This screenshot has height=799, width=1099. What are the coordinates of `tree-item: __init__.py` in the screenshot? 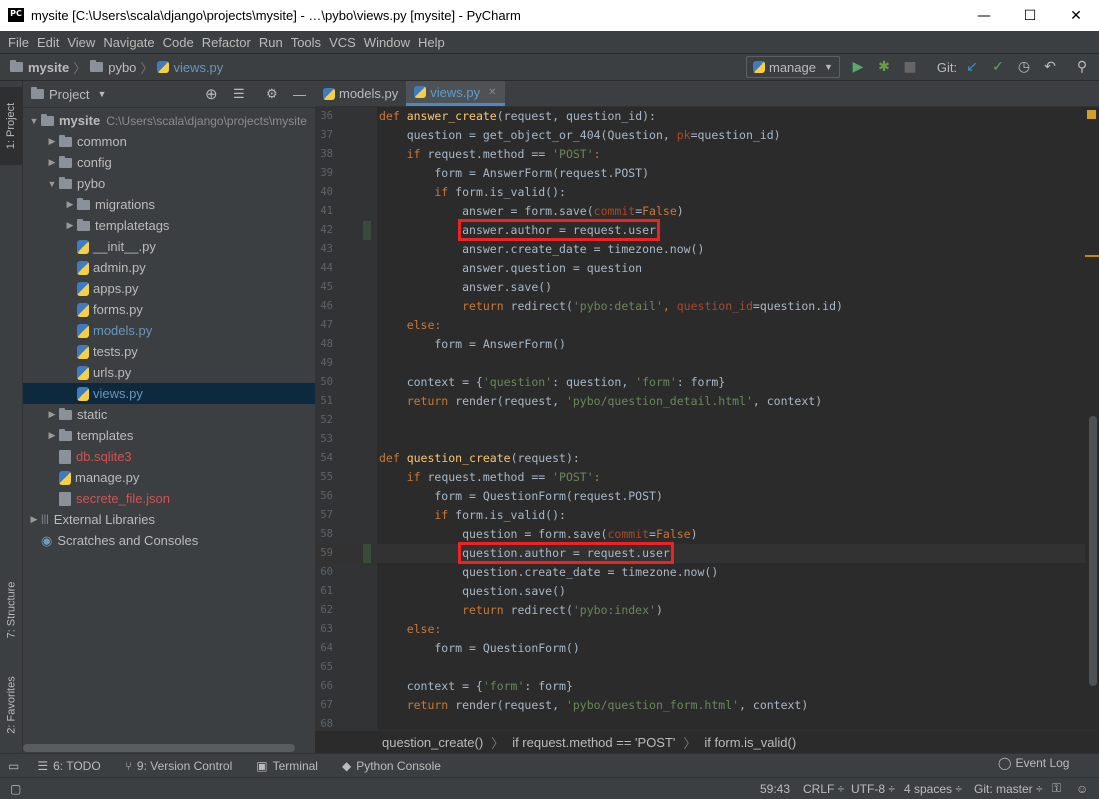 It's located at (169, 246).